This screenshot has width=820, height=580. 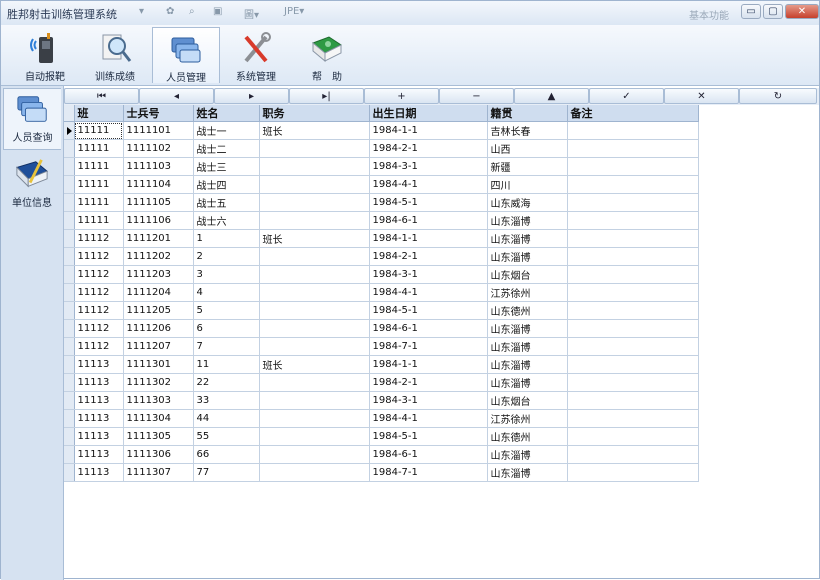 I want to click on nav-edit-button: ▲, so click(x=551, y=96).